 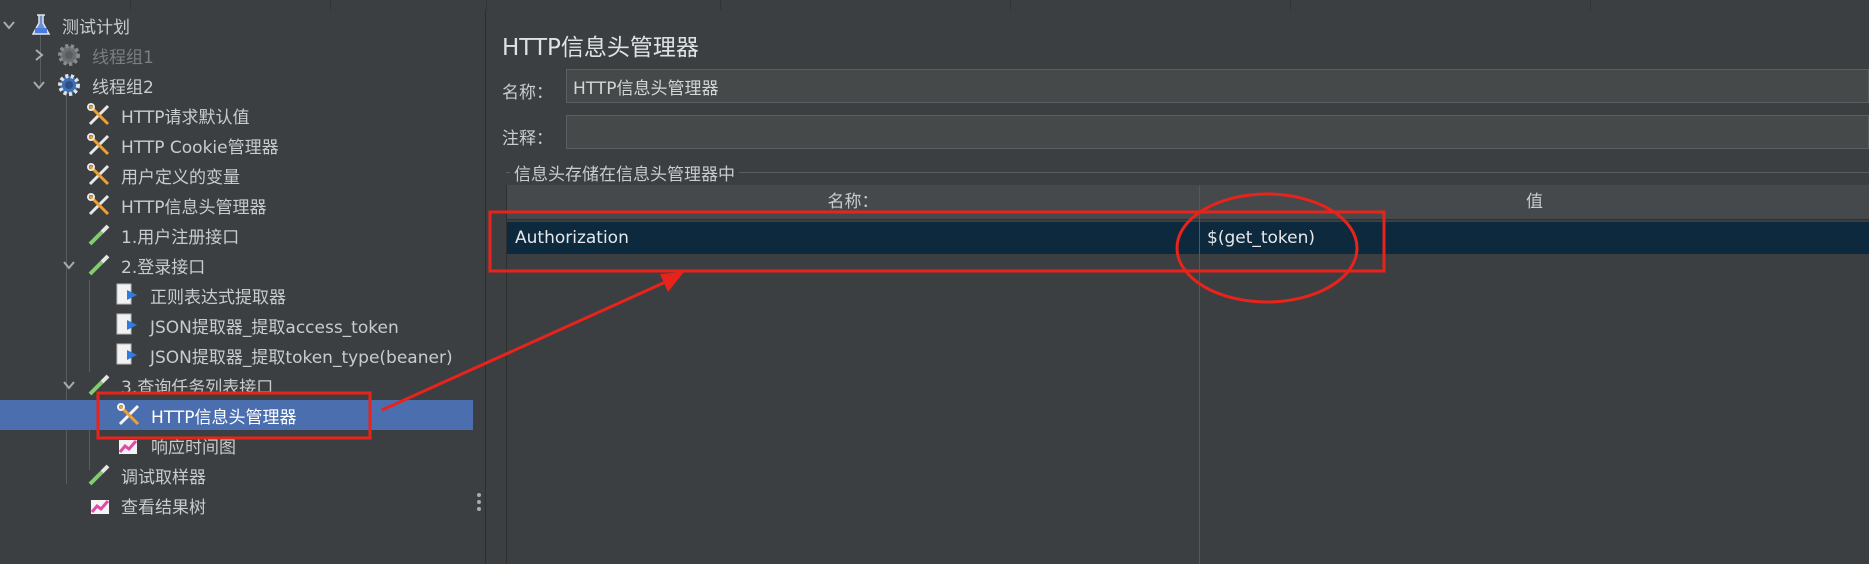 I want to click on tree-node-json-extractor-access-token: JSON提取器_提取access_token, so click(x=236, y=325).